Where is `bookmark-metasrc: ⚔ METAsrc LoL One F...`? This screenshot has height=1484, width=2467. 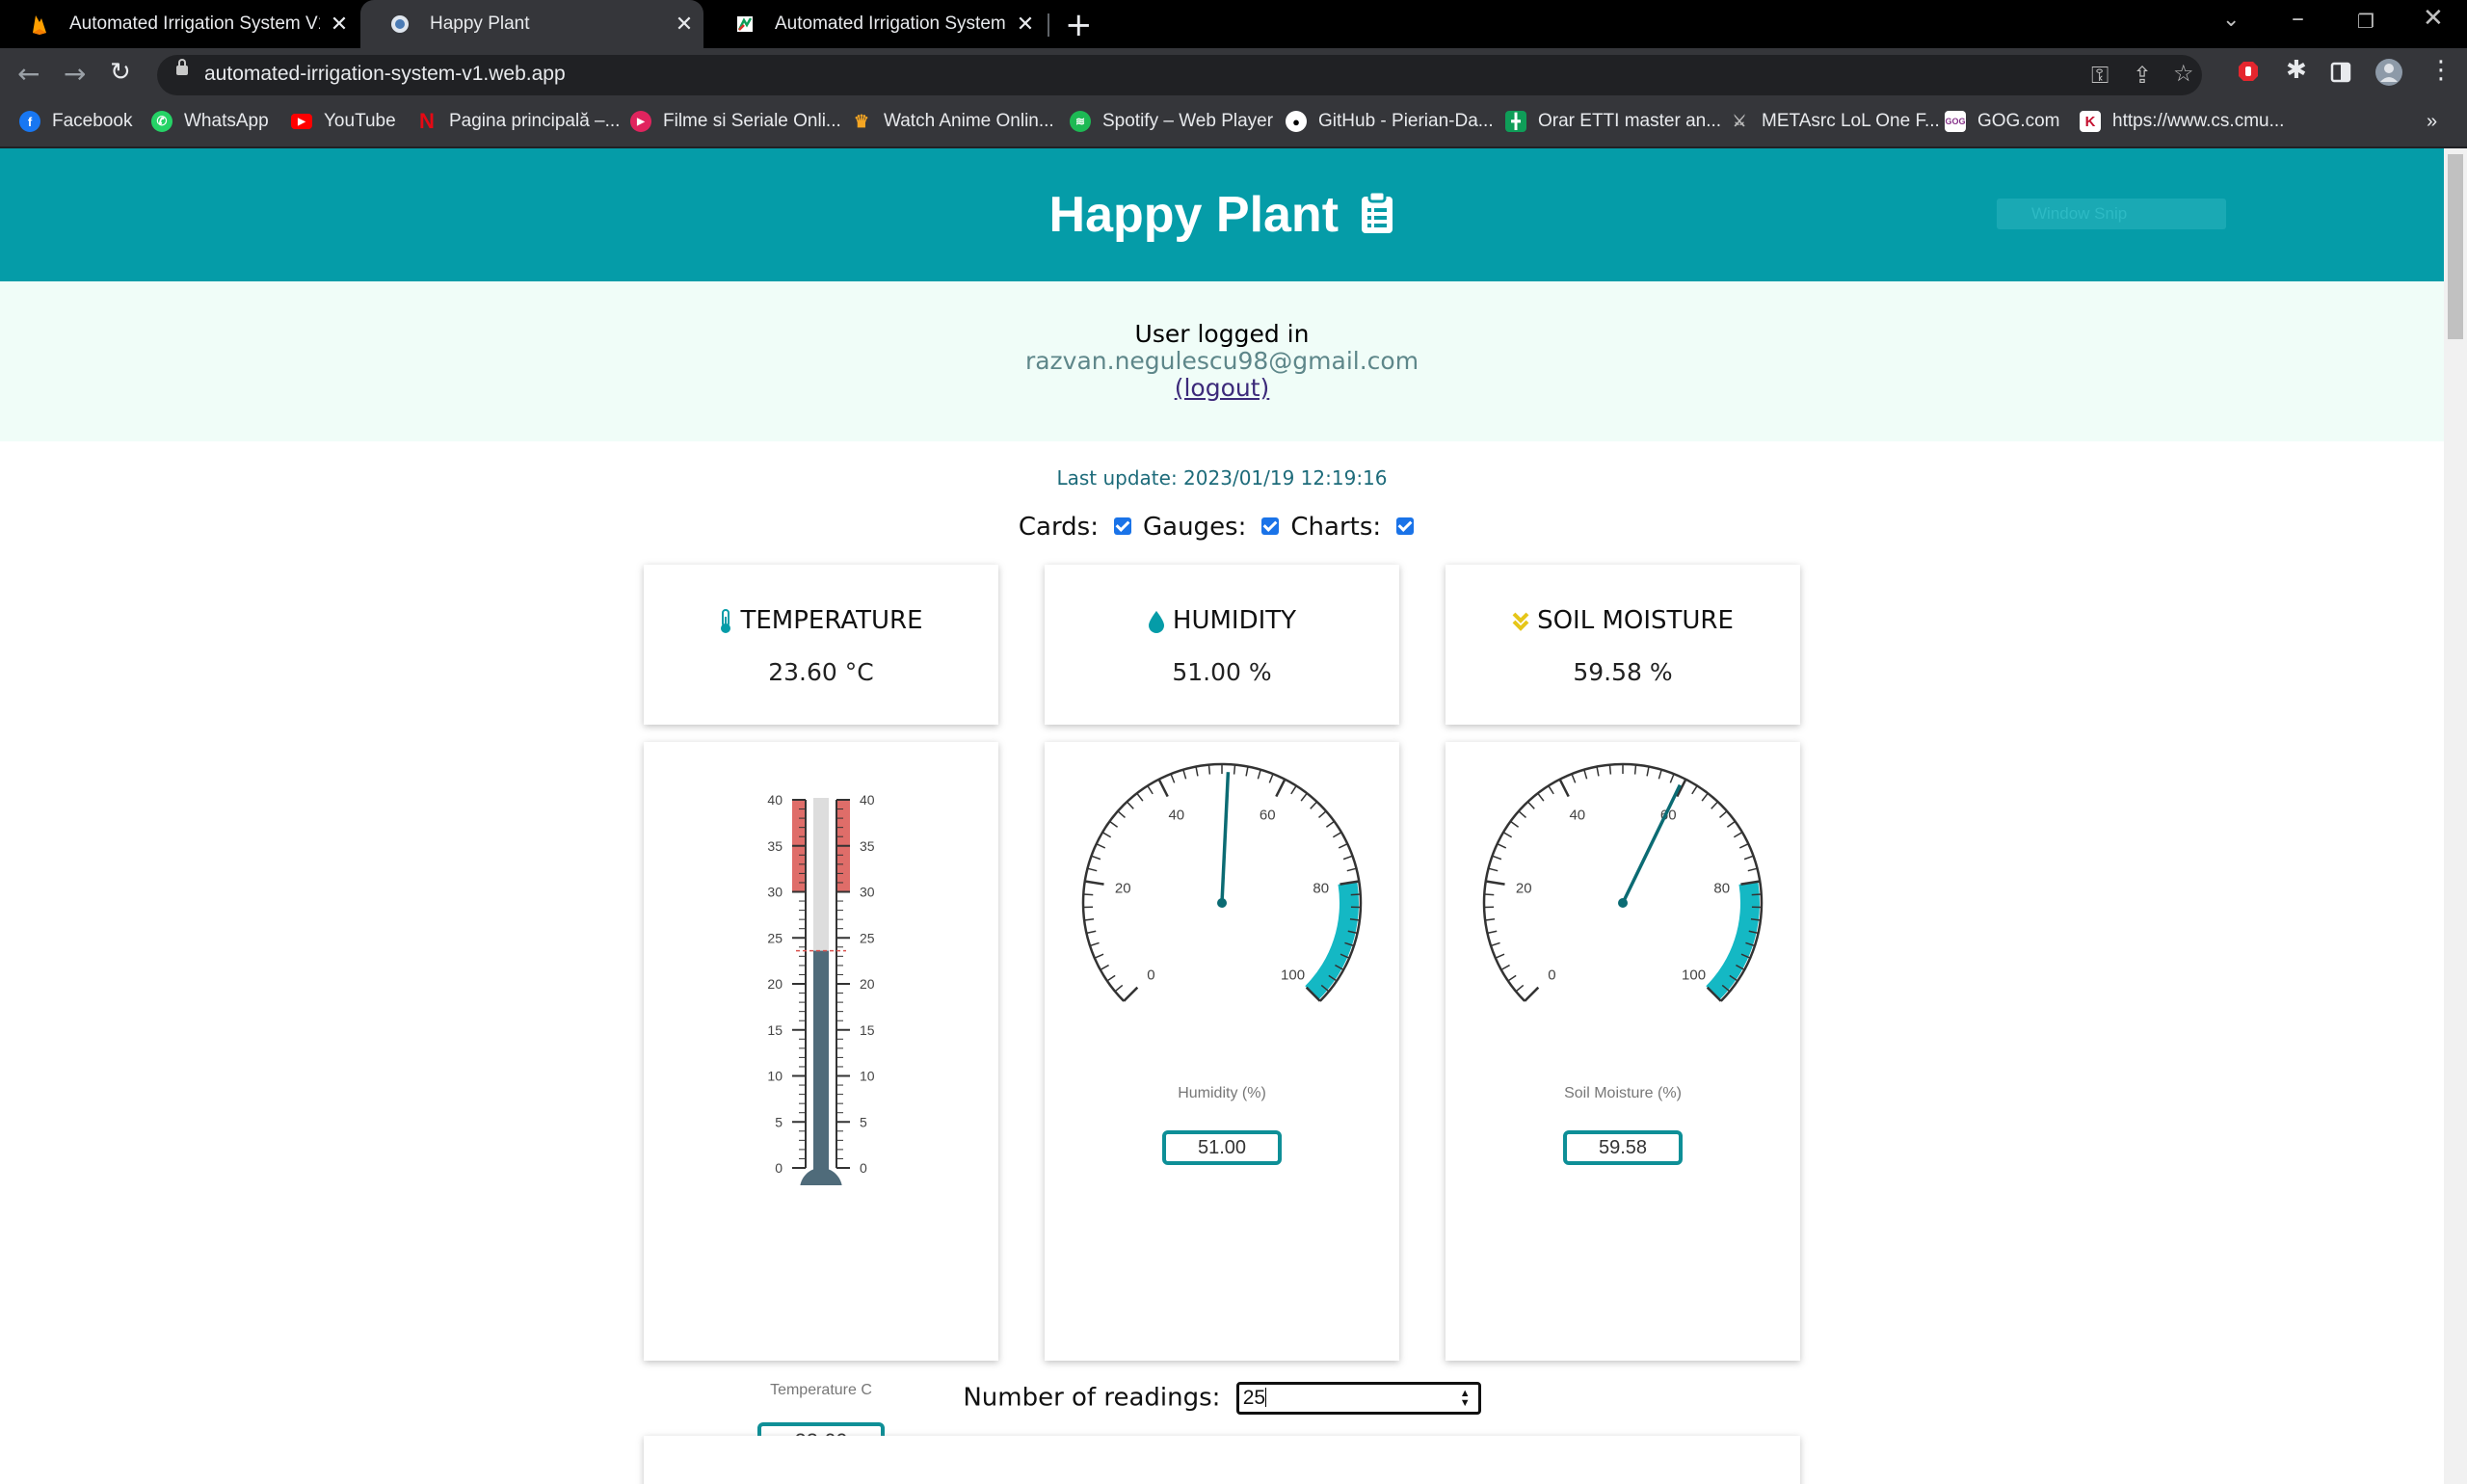 bookmark-metasrc: ⚔ METAsrc LoL One F... is located at coordinates (1834, 121).